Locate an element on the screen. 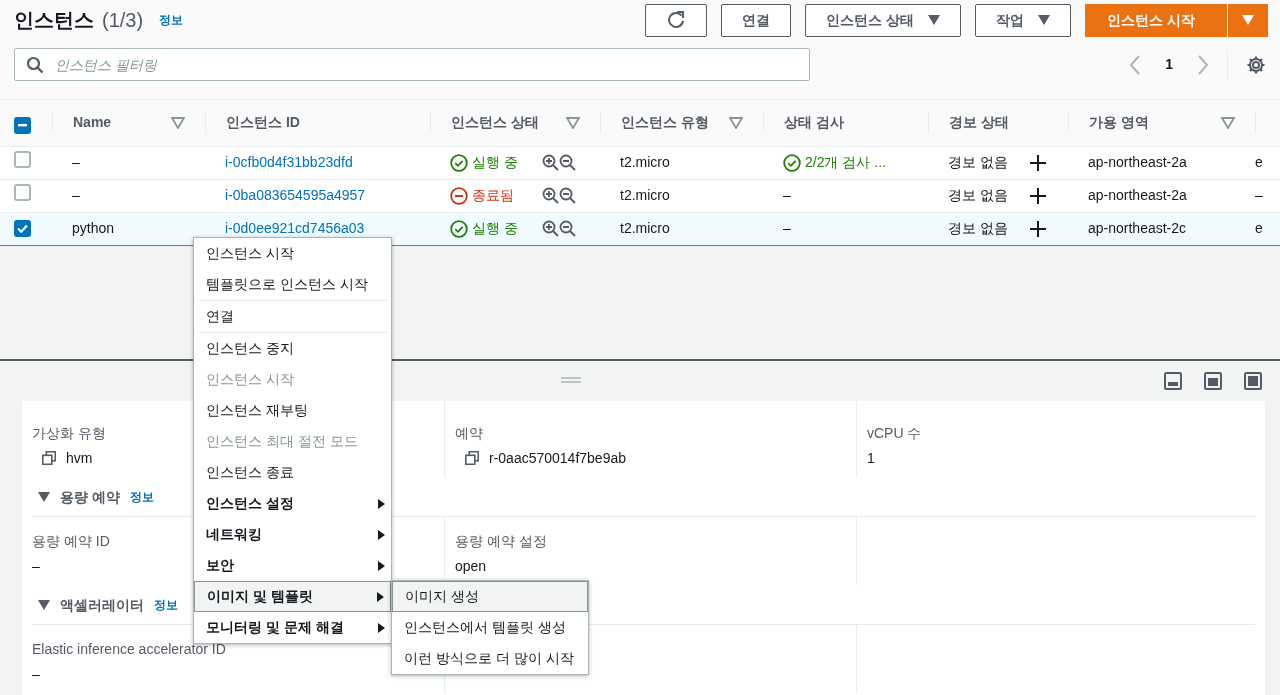 Image resolution: width=1280 pixels, height=695 pixels. menu-item: 이미지 생성 is located at coordinates (490, 596).